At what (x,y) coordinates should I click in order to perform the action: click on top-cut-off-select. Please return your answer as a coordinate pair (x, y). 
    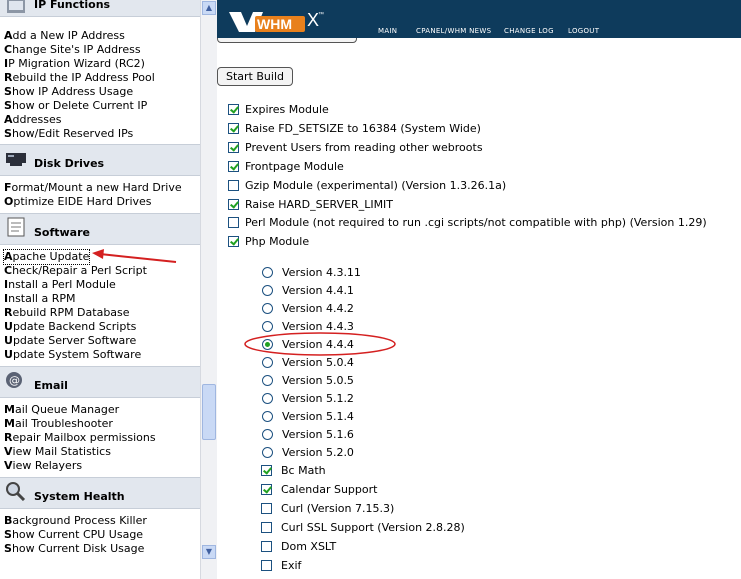
    Looking at the image, I should click on (287, 40).